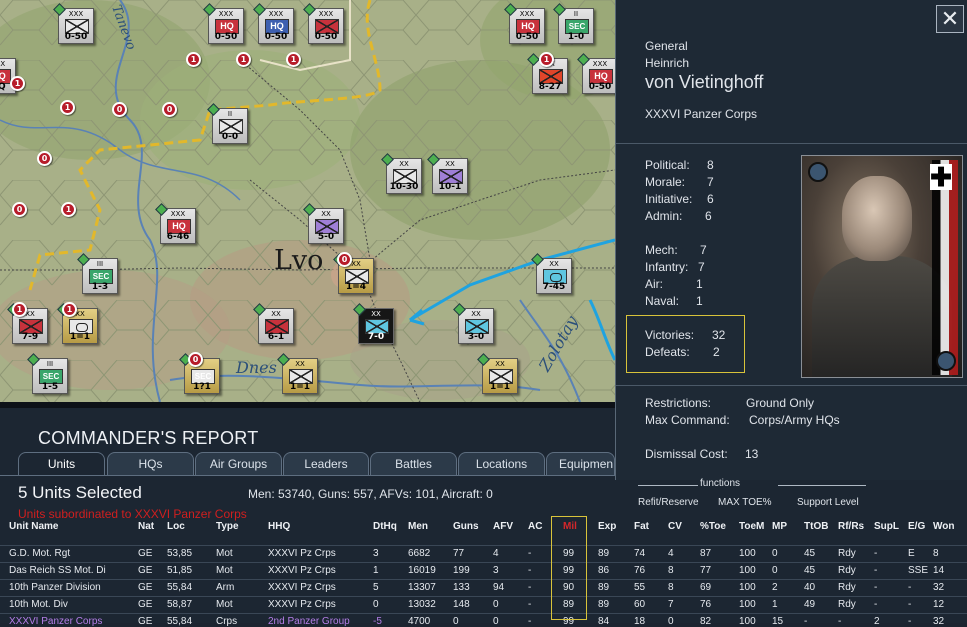 This screenshot has width=967, height=627. Describe the element at coordinates (546, 59) in the screenshot. I see `fort-level-badge: 1` at that location.